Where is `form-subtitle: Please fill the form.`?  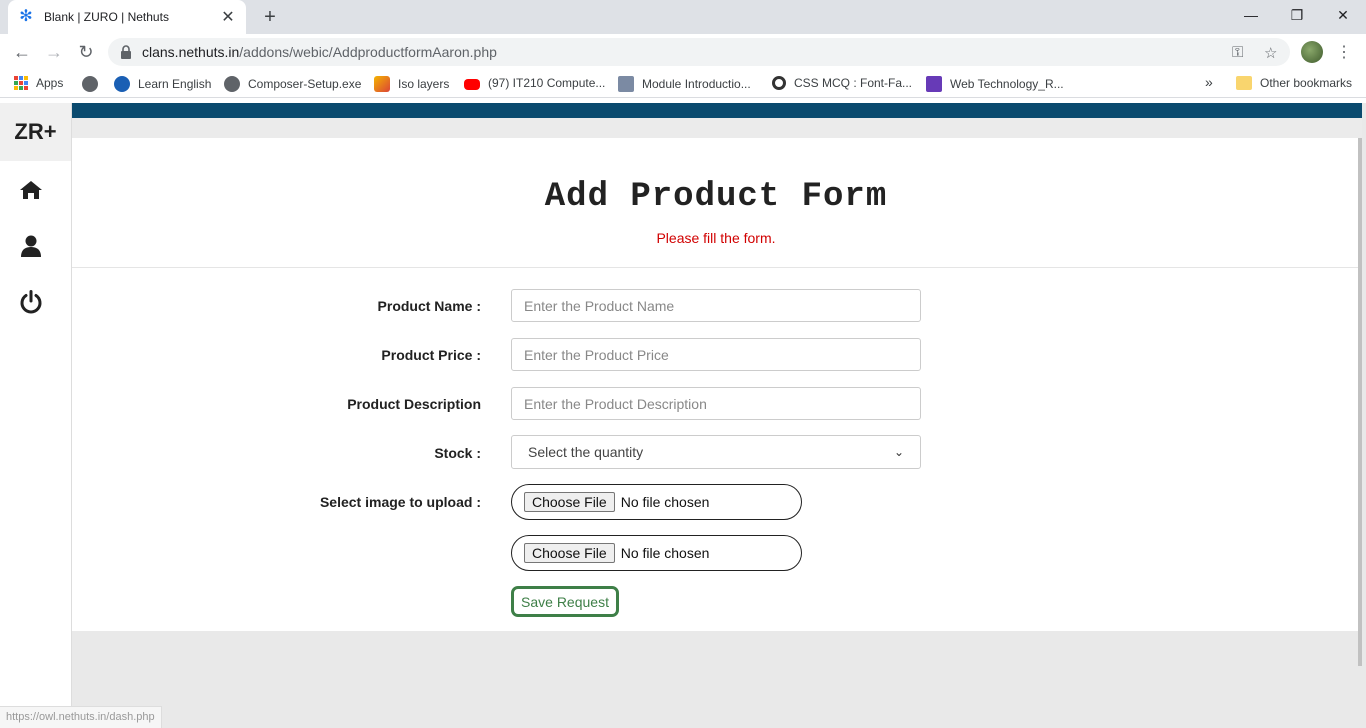
form-subtitle: Please fill the form. is located at coordinates (716, 238).